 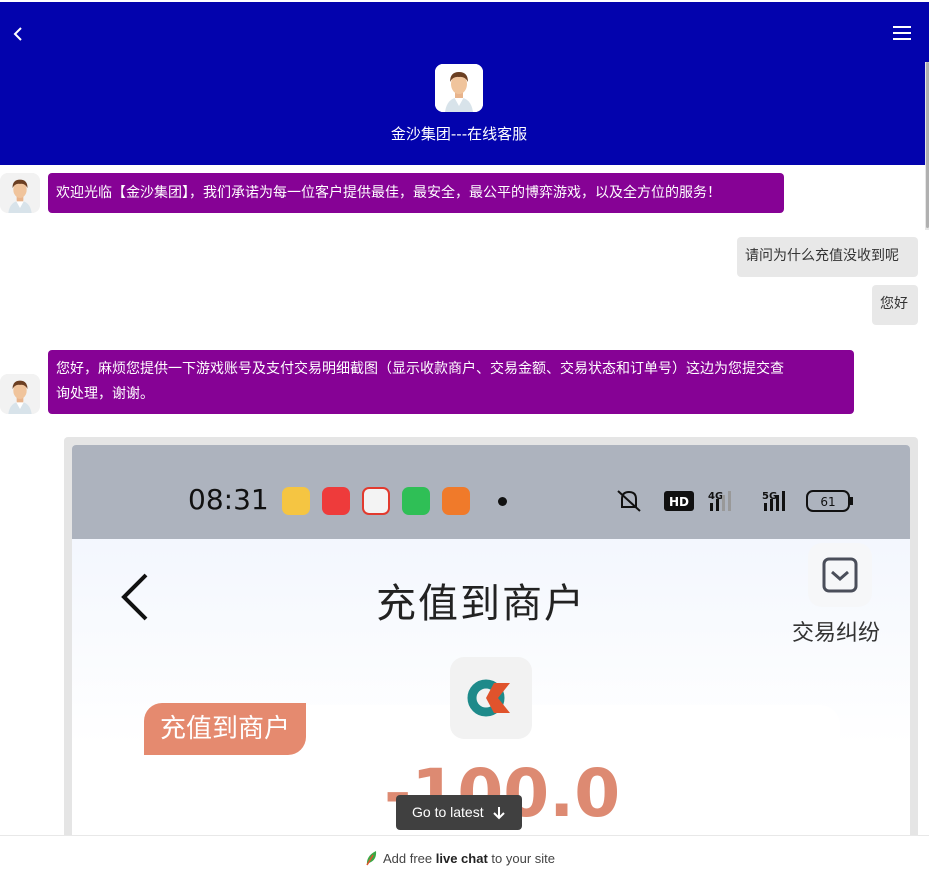 What do you see at coordinates (105, 394) in the screenshot?
I see `message-text-line: 询处理，谢谢。` at bounding box center [105, 394].